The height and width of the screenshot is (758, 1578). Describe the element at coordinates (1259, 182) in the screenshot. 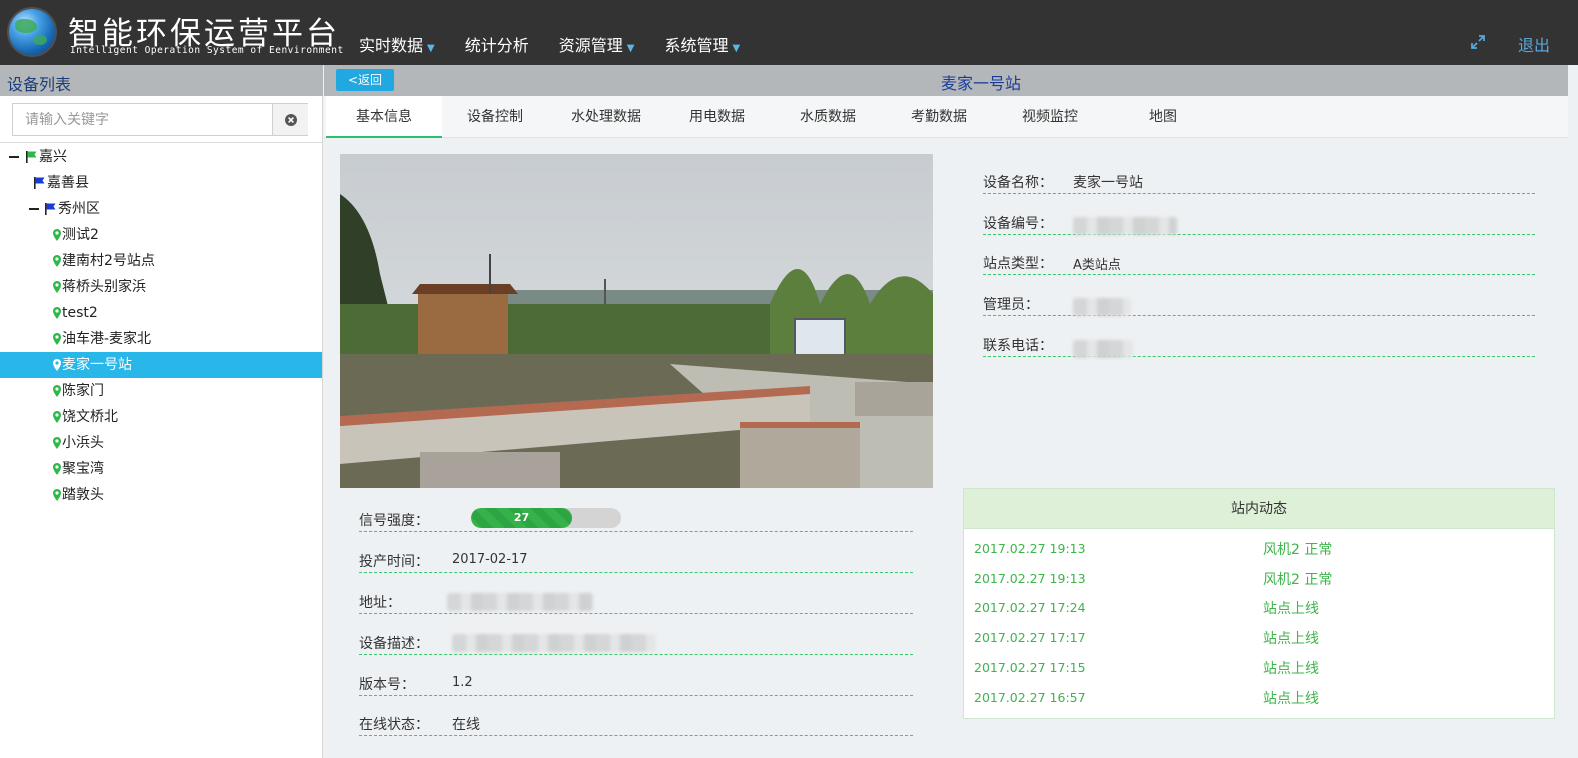

I see `device-name-row: 设备名称： 麦家一号站` at that location.